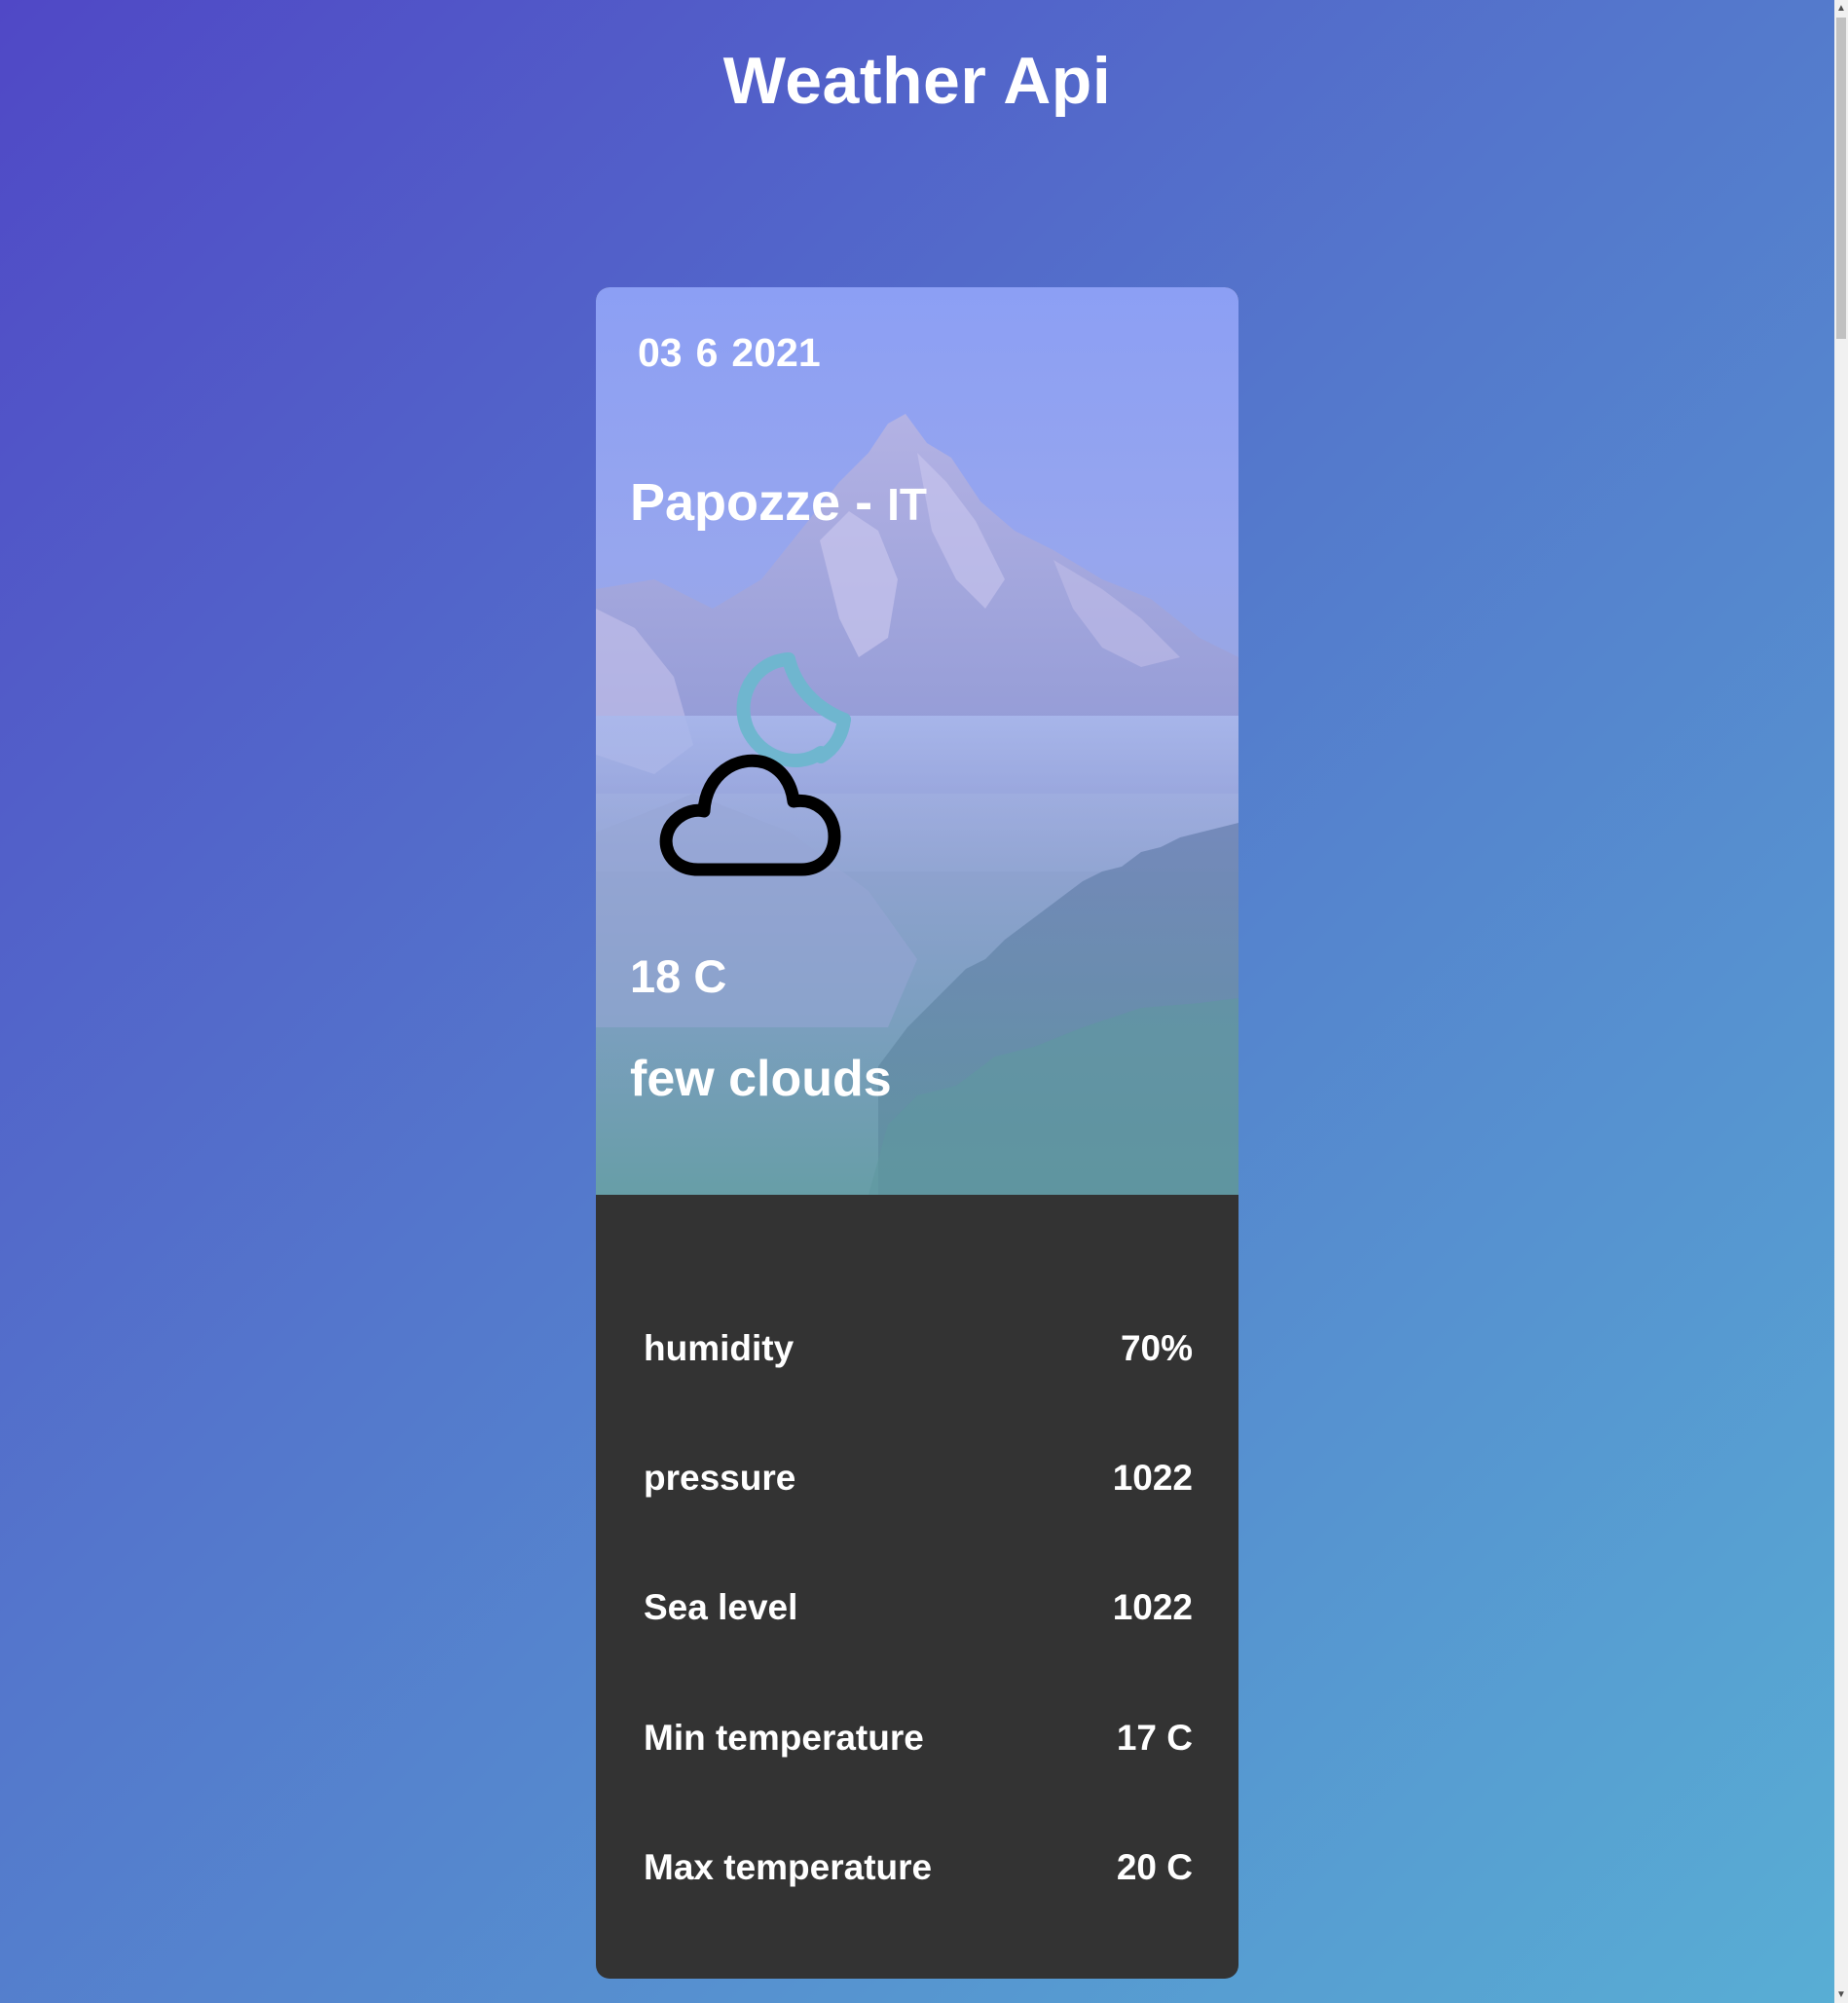 This screenshot has height=2003, width=1848. I want to click on detail-row-max-temperature: Max temperature 20 C, so click(918, 1876).